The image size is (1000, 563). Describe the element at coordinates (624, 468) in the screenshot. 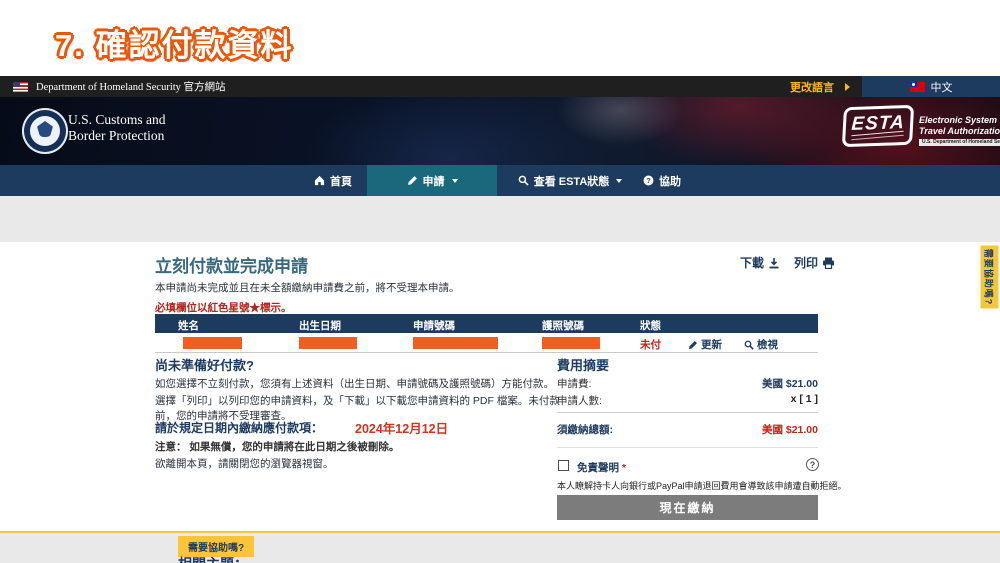

I see `required-asterisk: *` at that location.